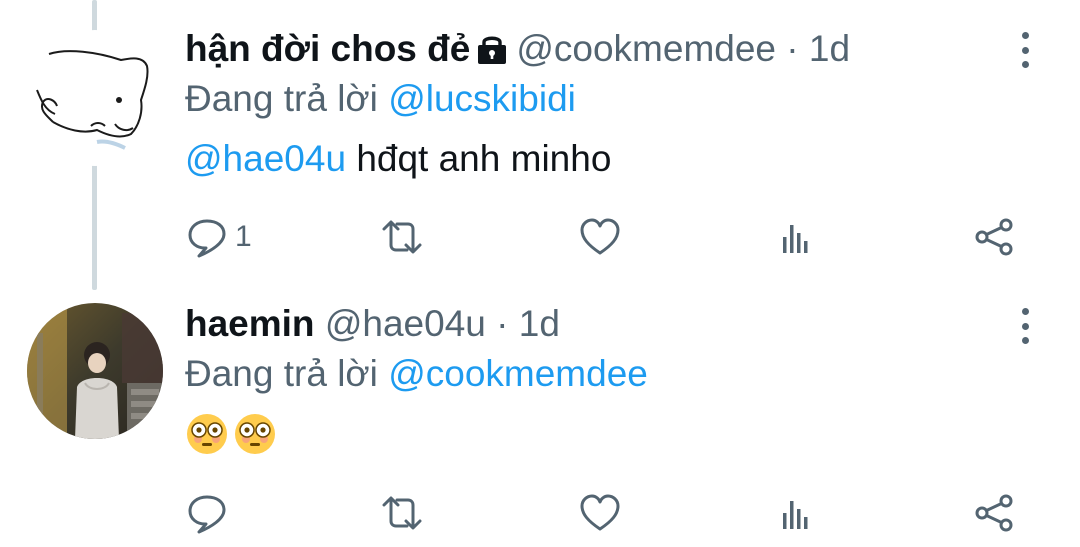  I want to click on reply-button: 1, so click(218, 237).